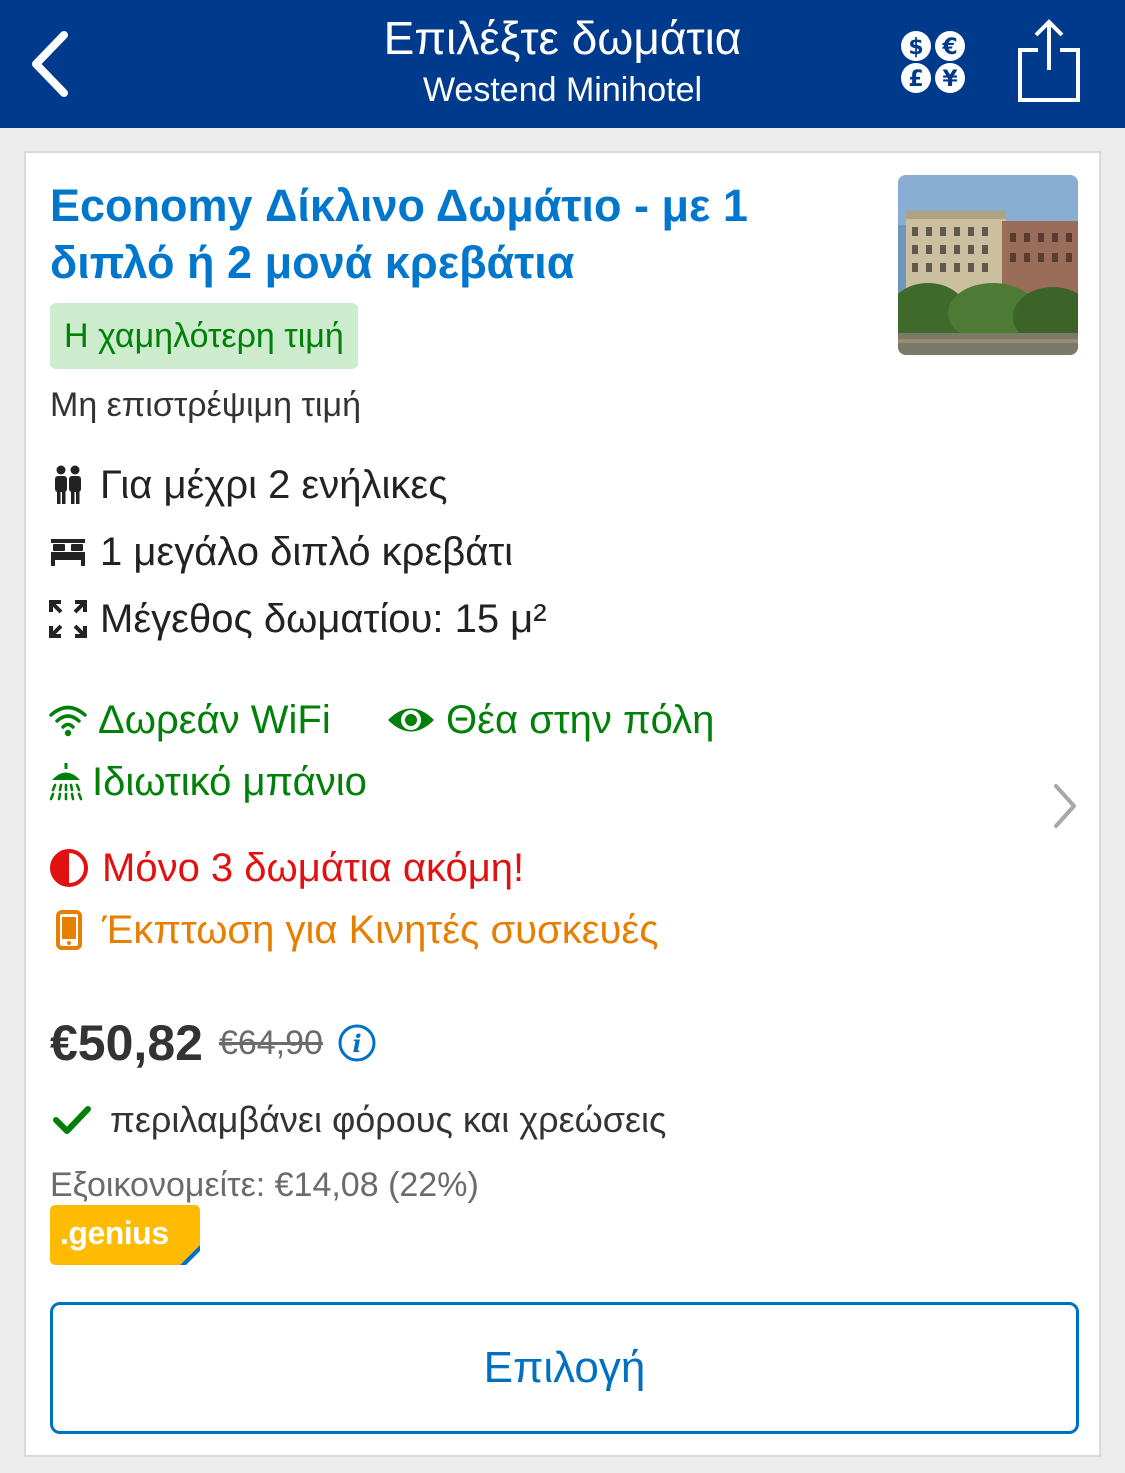  I want to click on taxes-included: περιλαμβάνει φόρους και χρεώσεις, so click(359, 1120).